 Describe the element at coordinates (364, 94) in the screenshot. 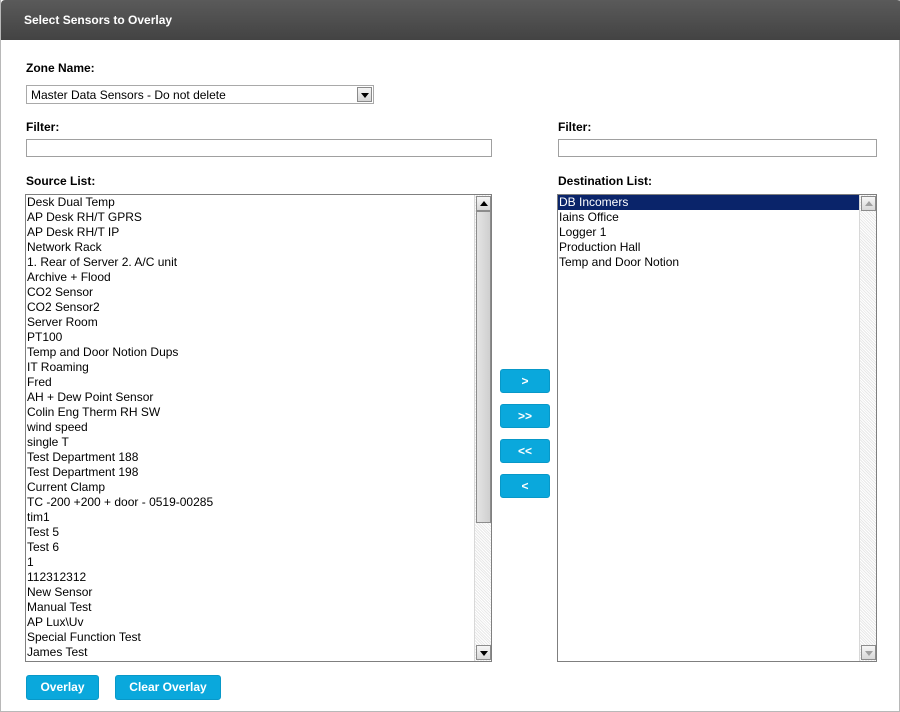

I see `chevron-down-icon` at that location.